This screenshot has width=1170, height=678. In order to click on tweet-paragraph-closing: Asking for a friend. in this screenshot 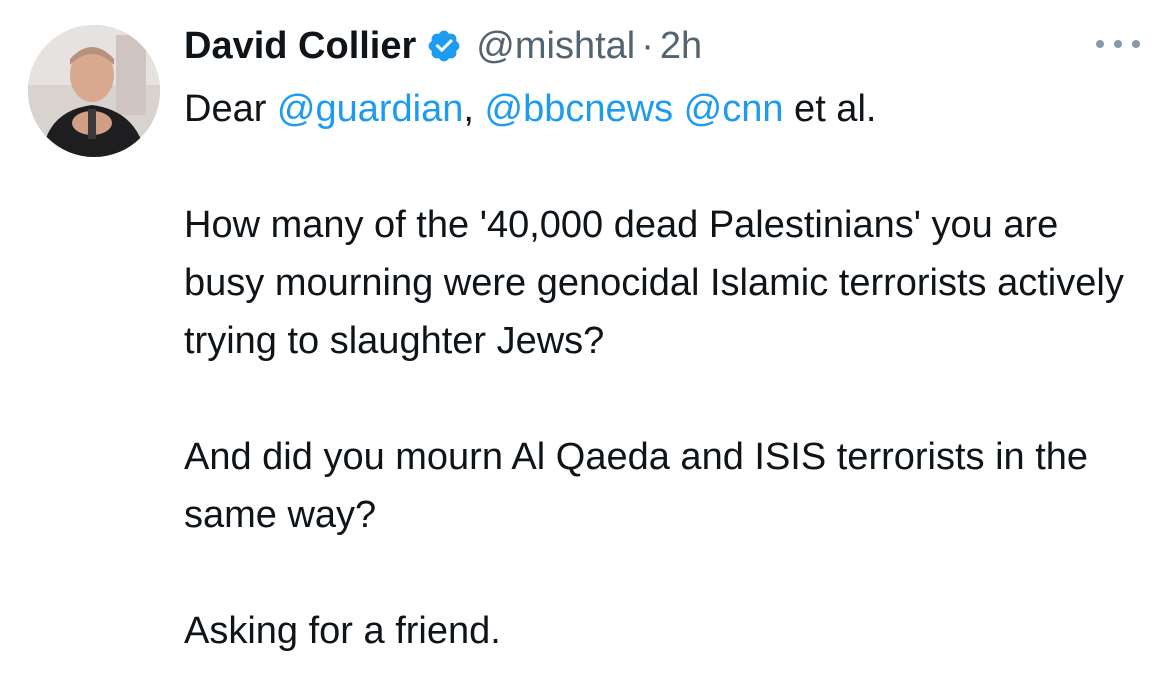, I will do `click(342, 631)`.